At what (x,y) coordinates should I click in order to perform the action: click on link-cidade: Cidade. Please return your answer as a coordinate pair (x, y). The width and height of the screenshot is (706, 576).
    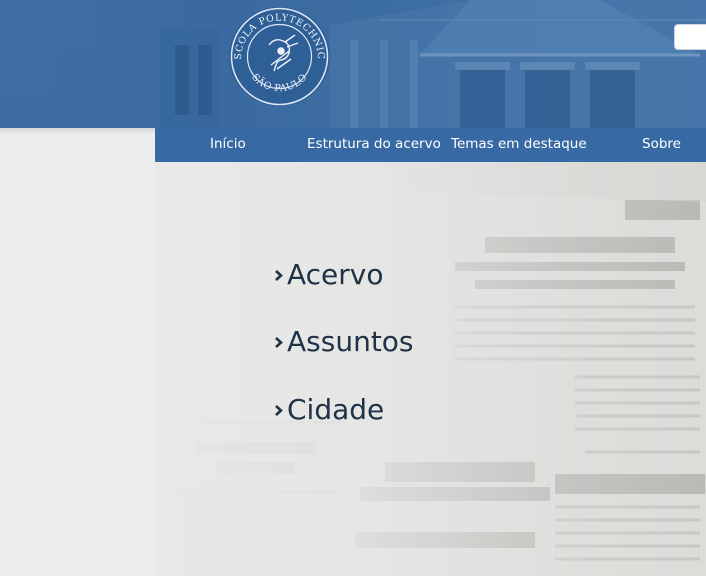
    Looking at the image, I should click on (328, 409).